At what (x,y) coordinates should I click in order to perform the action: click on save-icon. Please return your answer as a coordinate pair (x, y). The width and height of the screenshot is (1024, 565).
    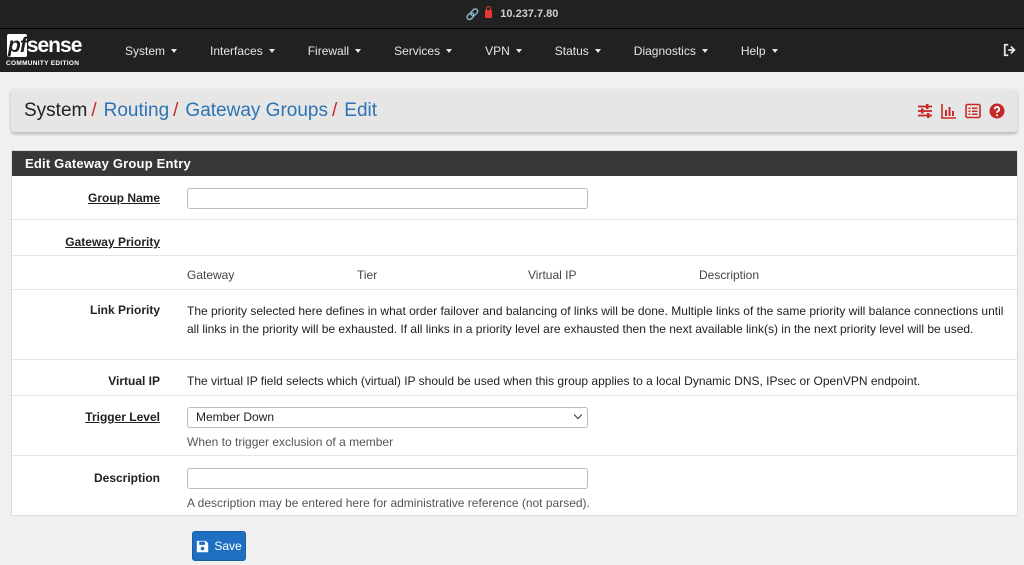
    Looking at the image, I should click on (203, 546).